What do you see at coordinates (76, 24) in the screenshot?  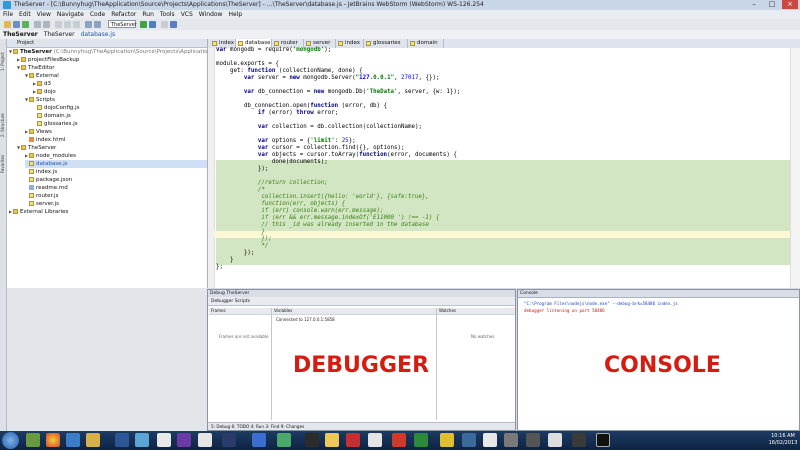 I see `paste-icon` at bounding box center [76, 24].